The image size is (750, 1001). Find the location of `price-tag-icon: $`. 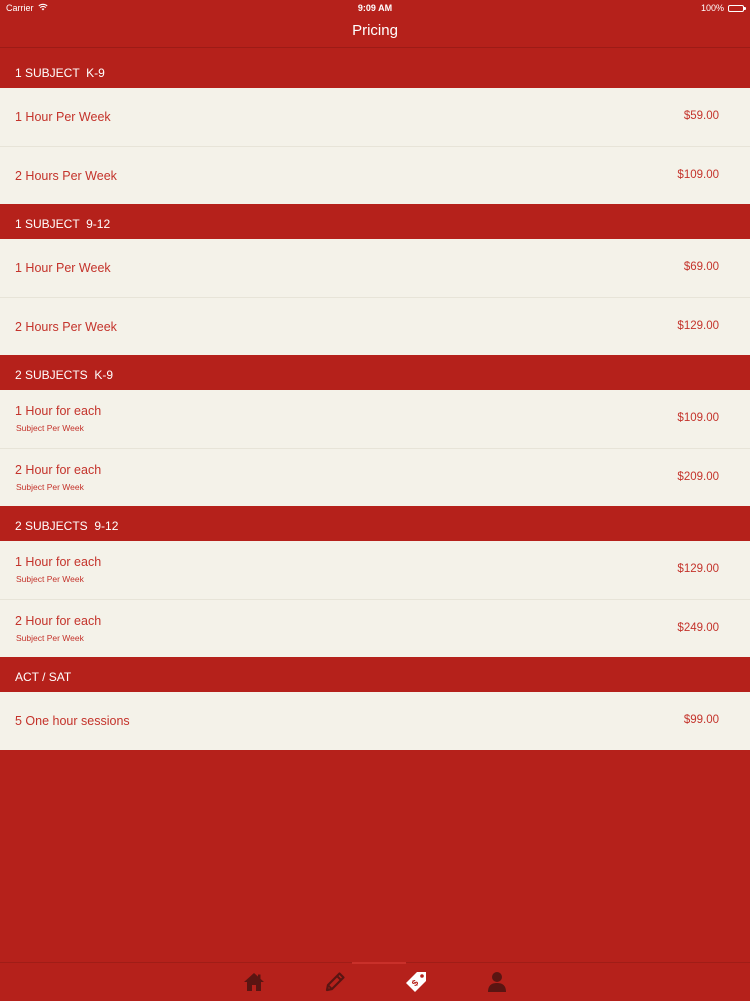

price-tag-icon: $ is located at coordinates (416, 982).